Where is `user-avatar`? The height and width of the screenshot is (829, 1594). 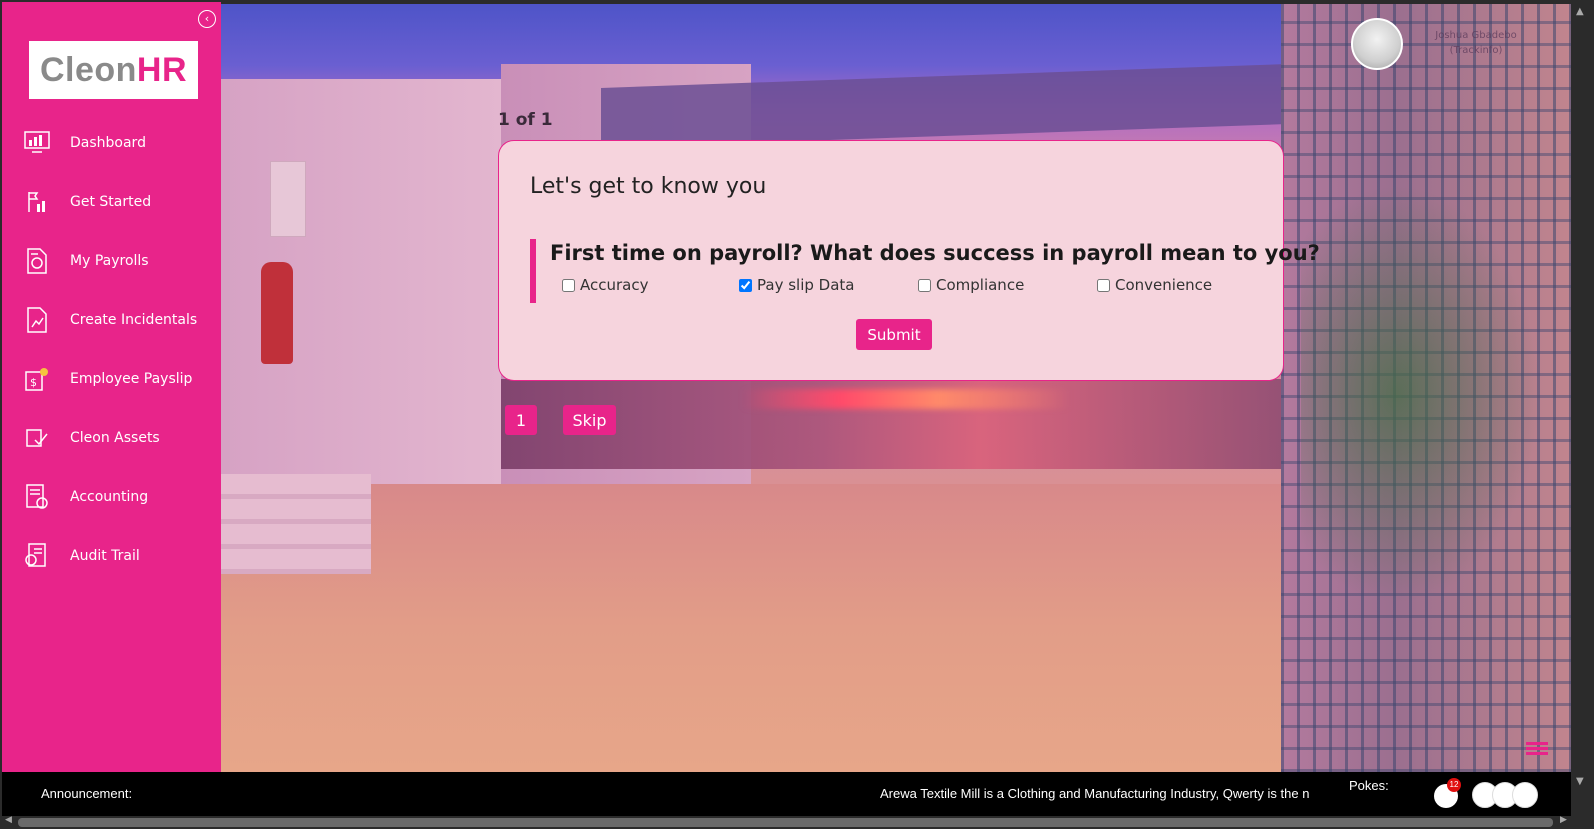
user-avatar is located at coordinates (1377, 44).